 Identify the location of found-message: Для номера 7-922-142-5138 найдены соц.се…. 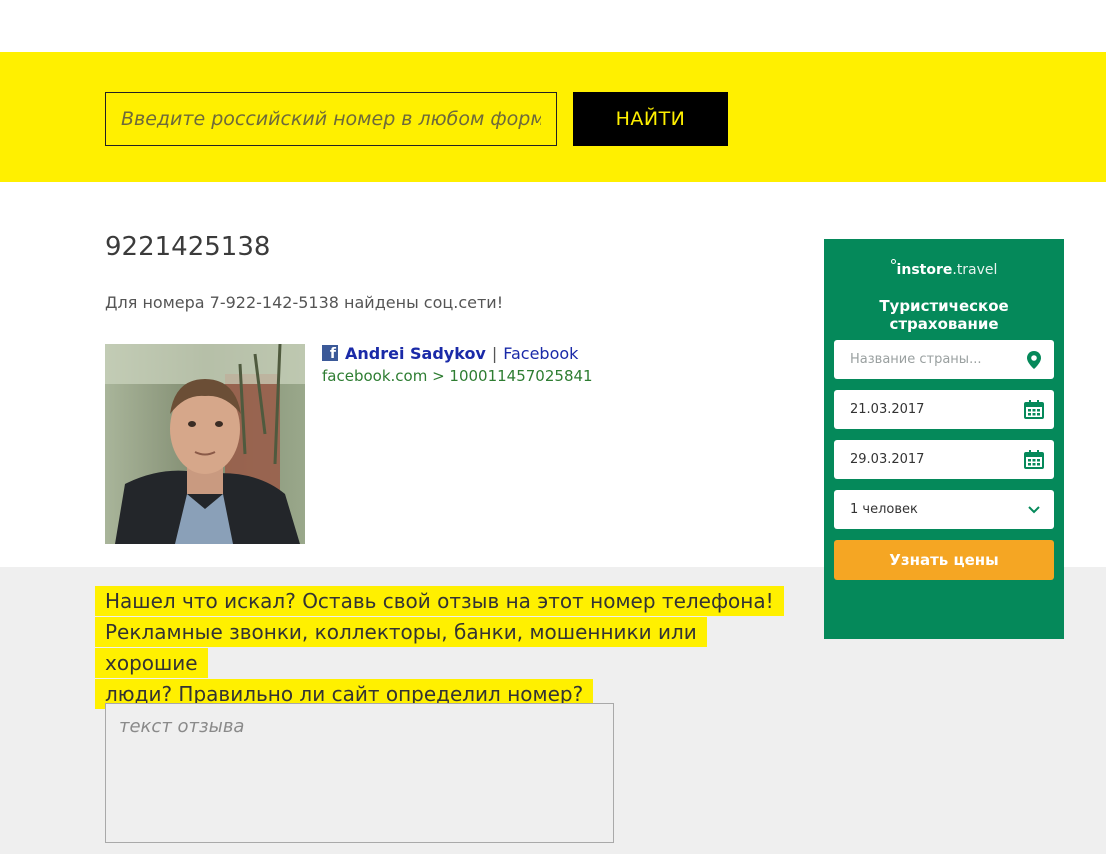
(304, 302).